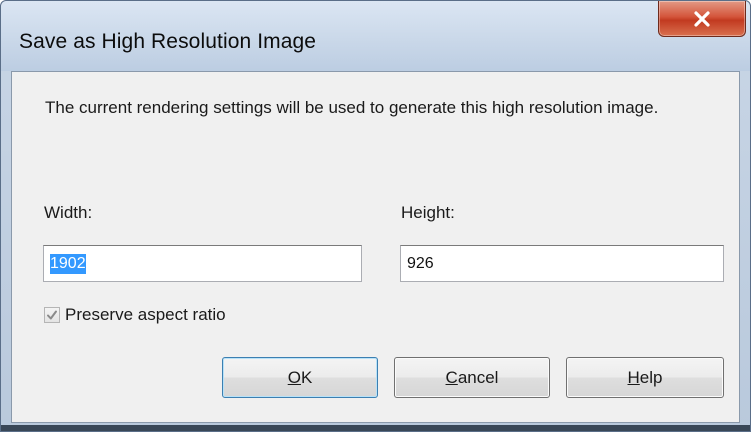  I want to click on close-icon, so click(702, 18).